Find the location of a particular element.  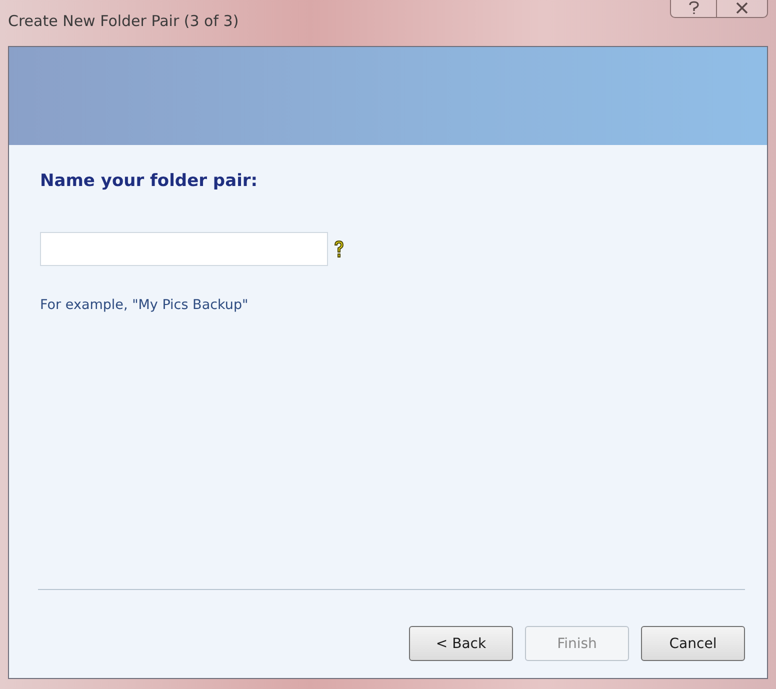

close-icon is located at coordinates (742, 8).